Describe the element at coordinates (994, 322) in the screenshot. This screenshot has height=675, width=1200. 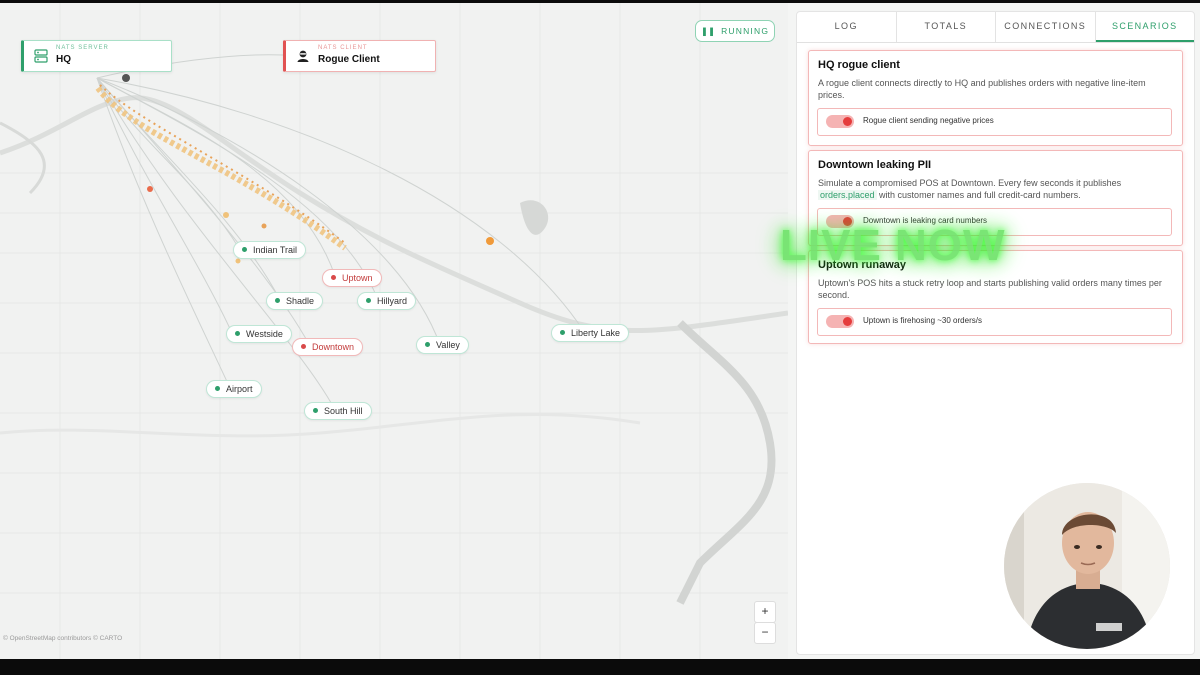
I see `scenario-toggle-row: Uptown is firehosing ~30 orders/s` at that location.